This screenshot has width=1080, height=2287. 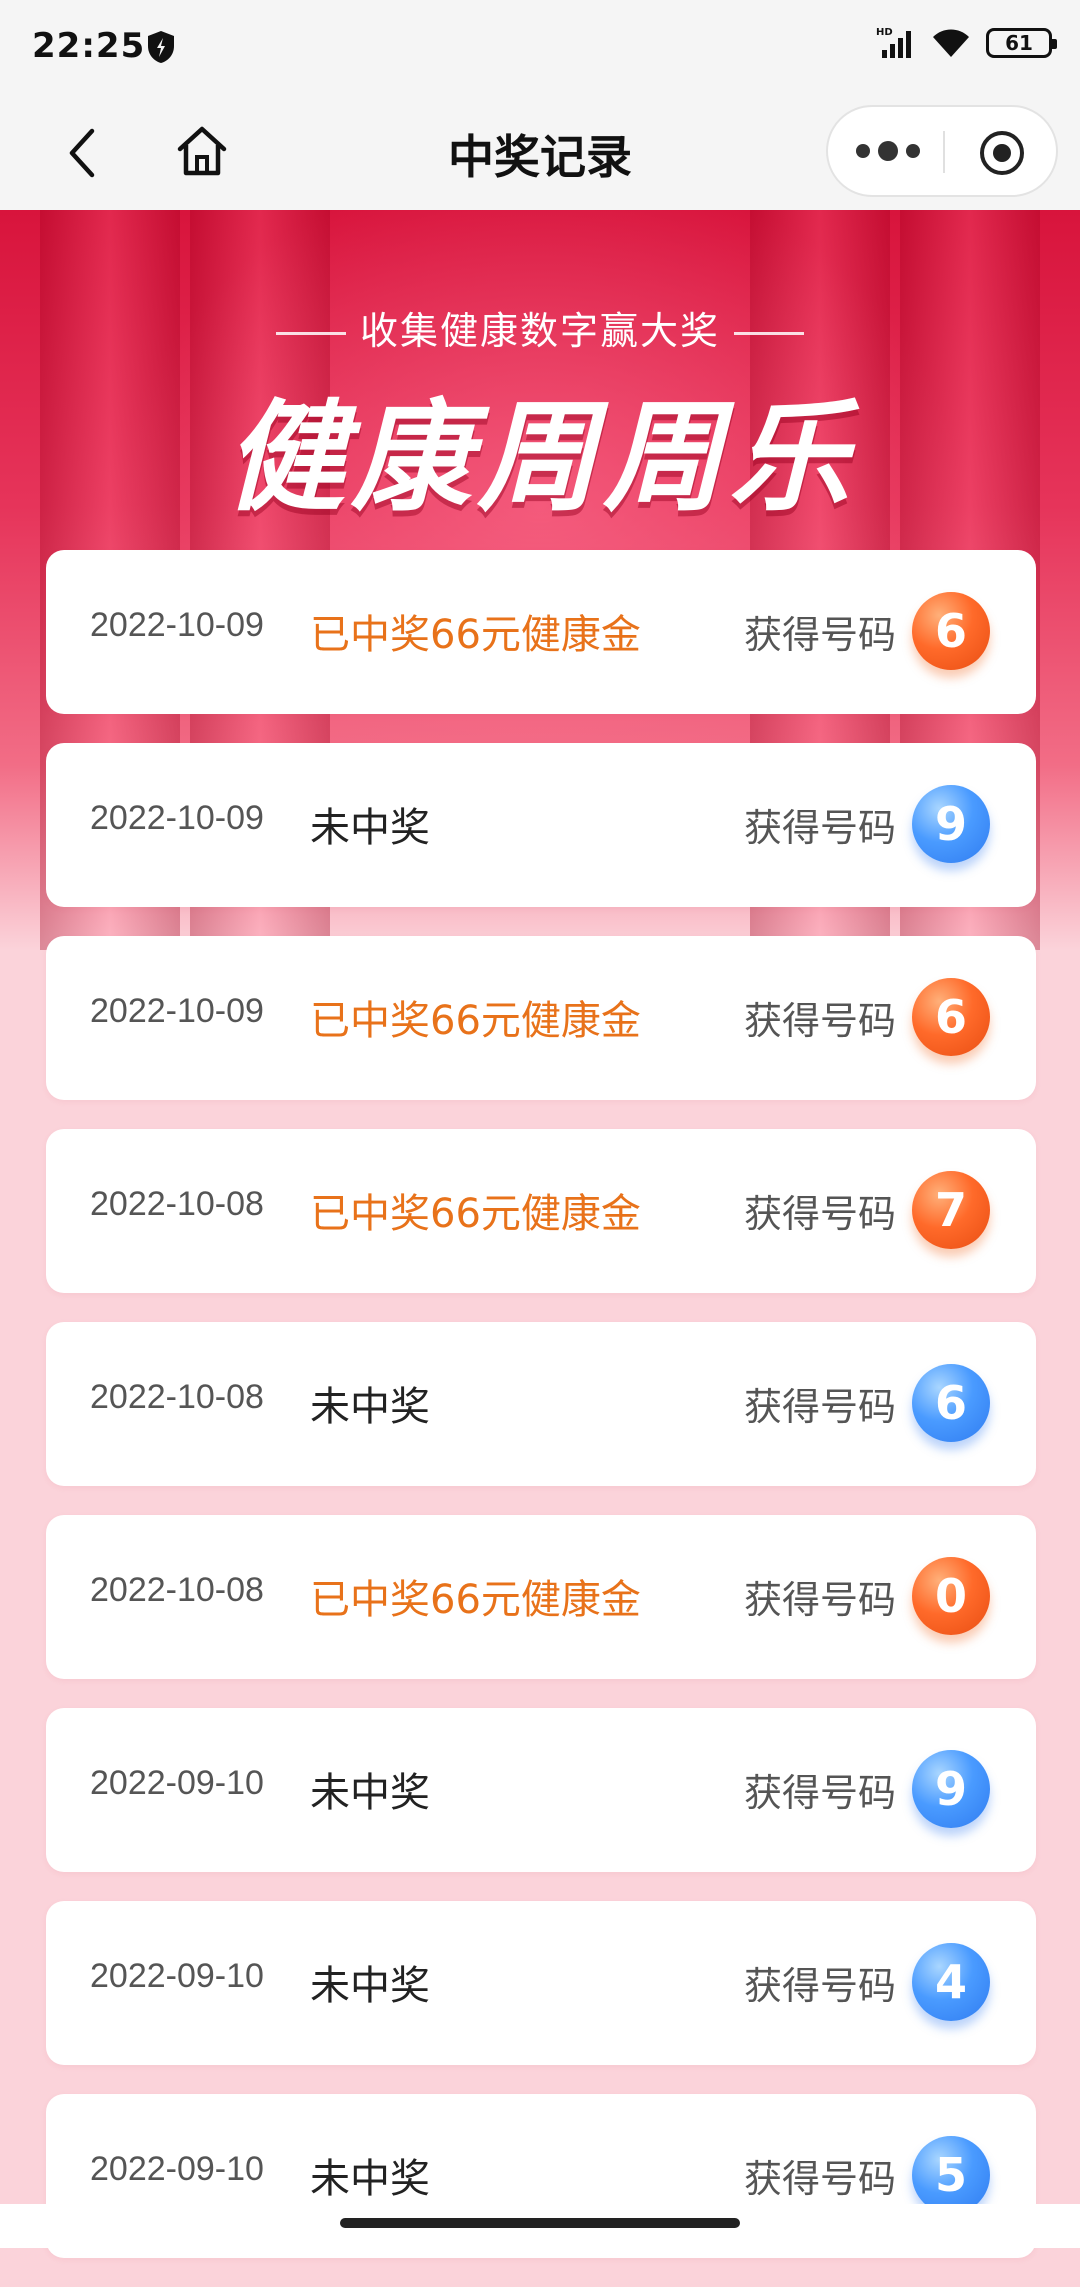 I want to click on number-ball: 4, so click(x=951, y=1982).